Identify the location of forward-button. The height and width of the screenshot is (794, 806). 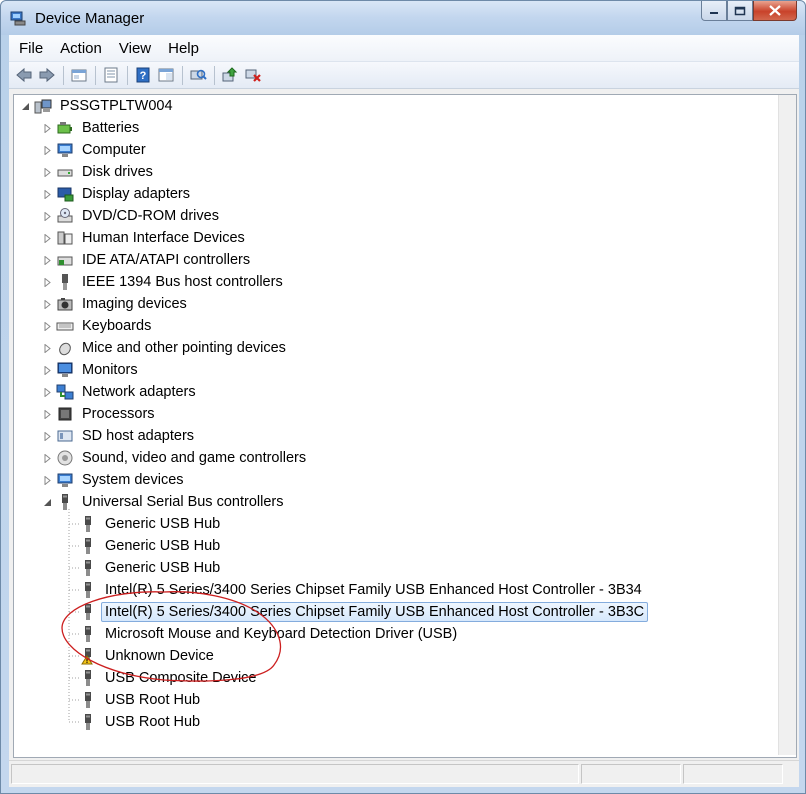
(46, 75).